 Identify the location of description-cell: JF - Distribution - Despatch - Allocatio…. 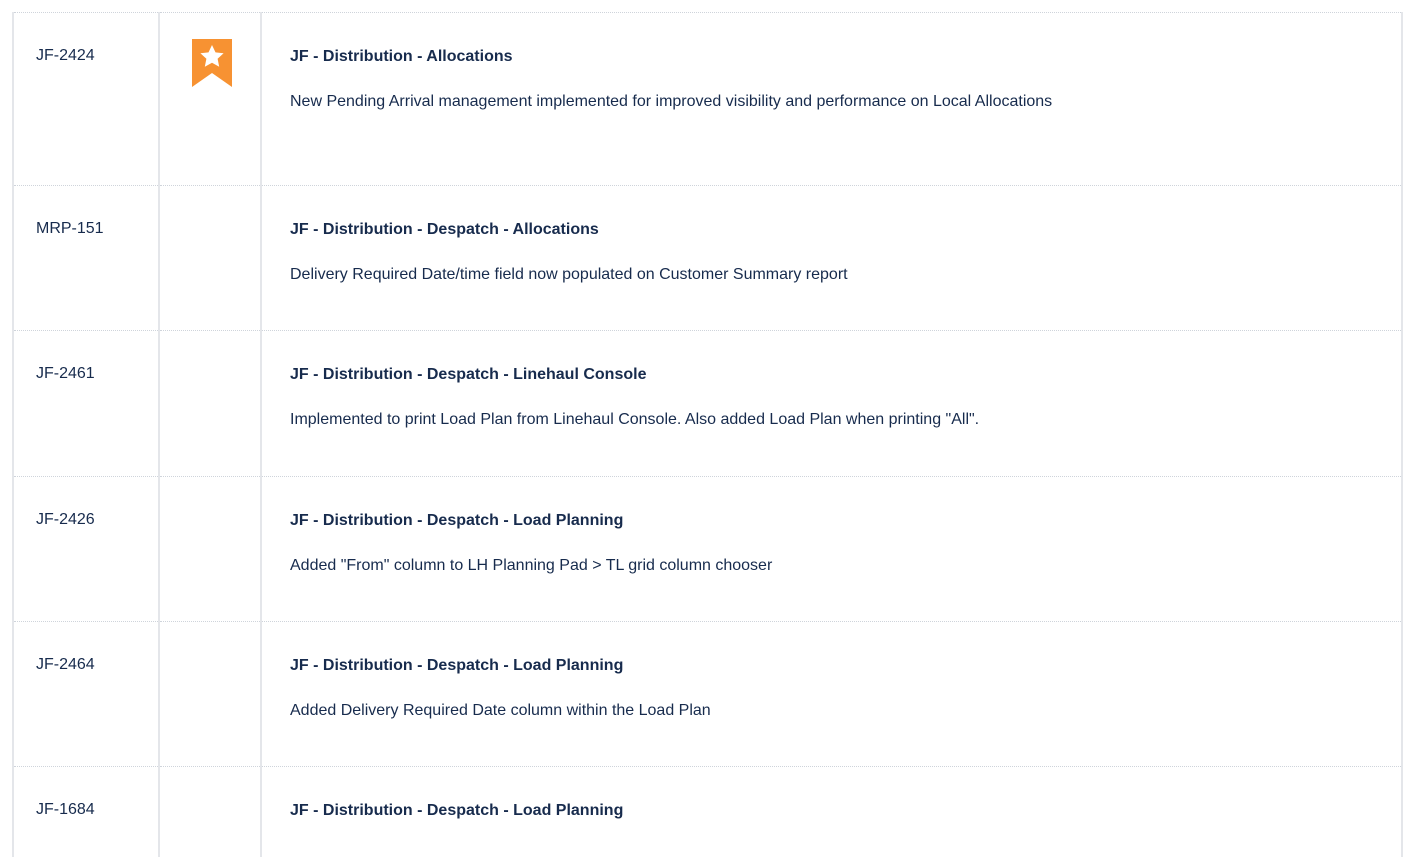
(831, 258).